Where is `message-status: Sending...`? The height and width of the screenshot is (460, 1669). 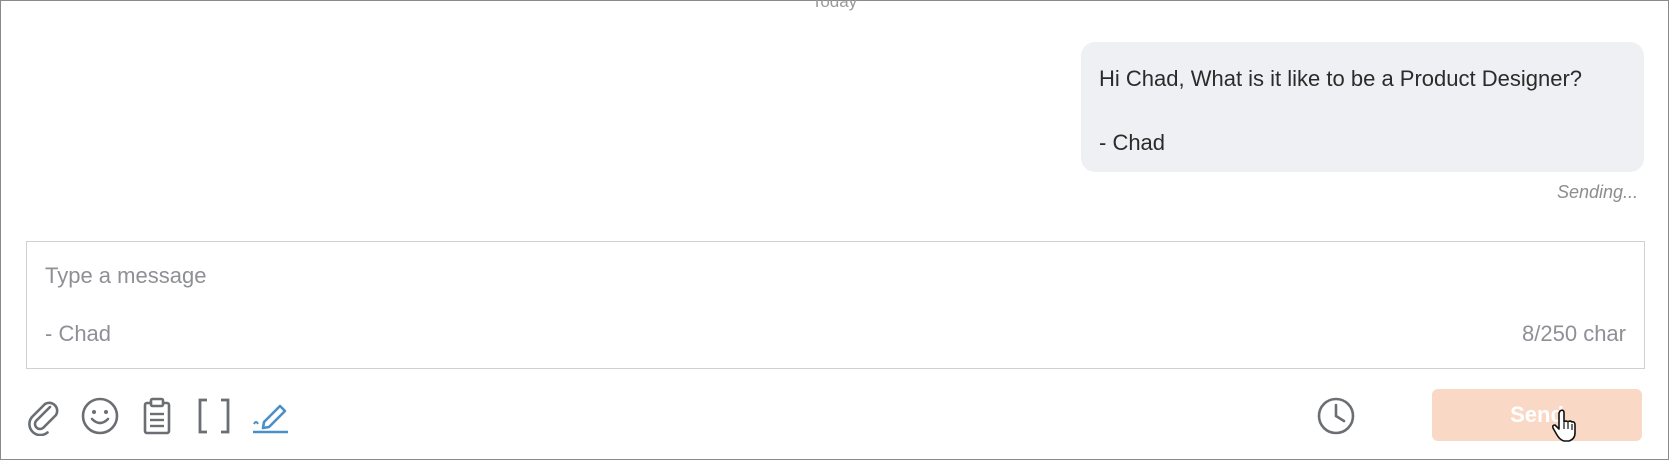 message-status: Sending... is located at coordinates (1597, 192).